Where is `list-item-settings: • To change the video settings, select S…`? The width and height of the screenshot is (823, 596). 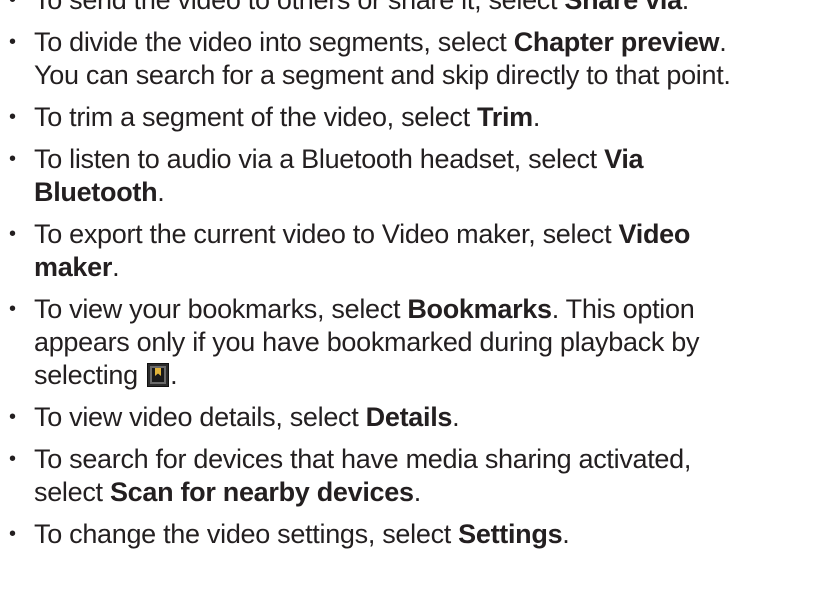 list-item-settings: • To change the video settings, select S… is located at coordinates (289, 534).